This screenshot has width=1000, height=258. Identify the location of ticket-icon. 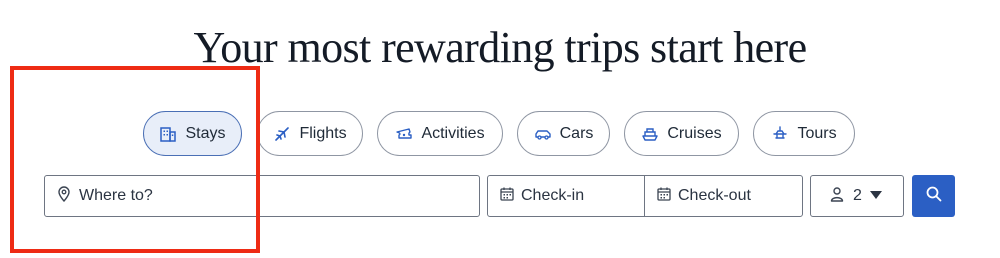
(404, 134).